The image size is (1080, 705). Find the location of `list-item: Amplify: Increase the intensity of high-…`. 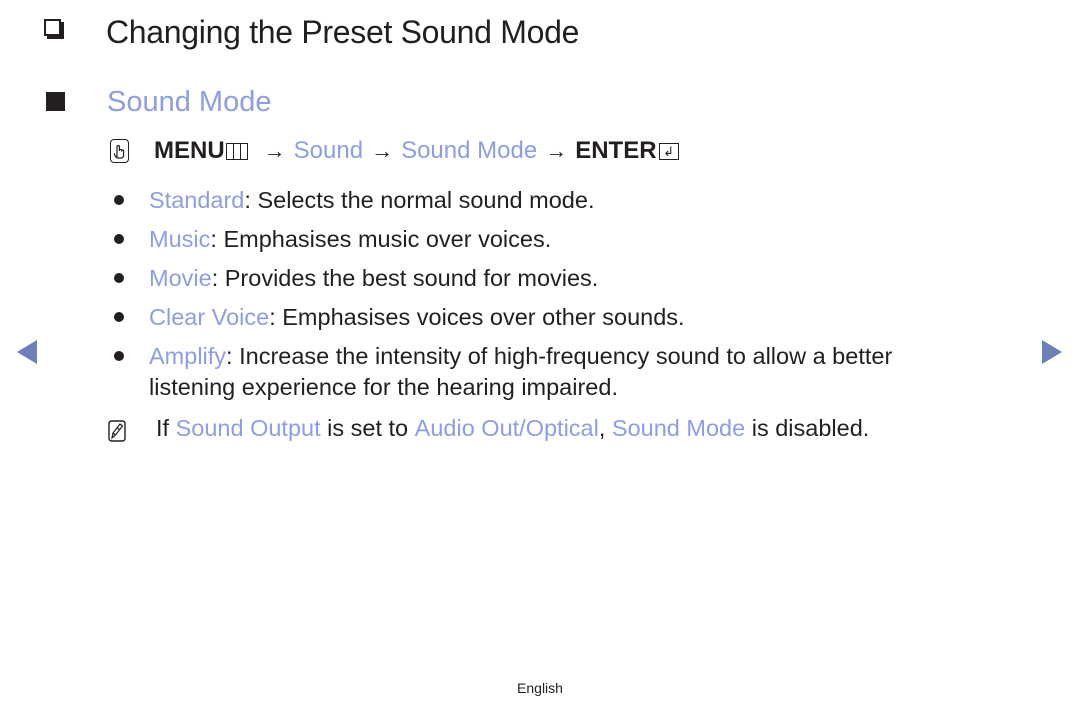

list-item: Amplify: Increase the intensity of high-… is located at coordinates (539, 370).